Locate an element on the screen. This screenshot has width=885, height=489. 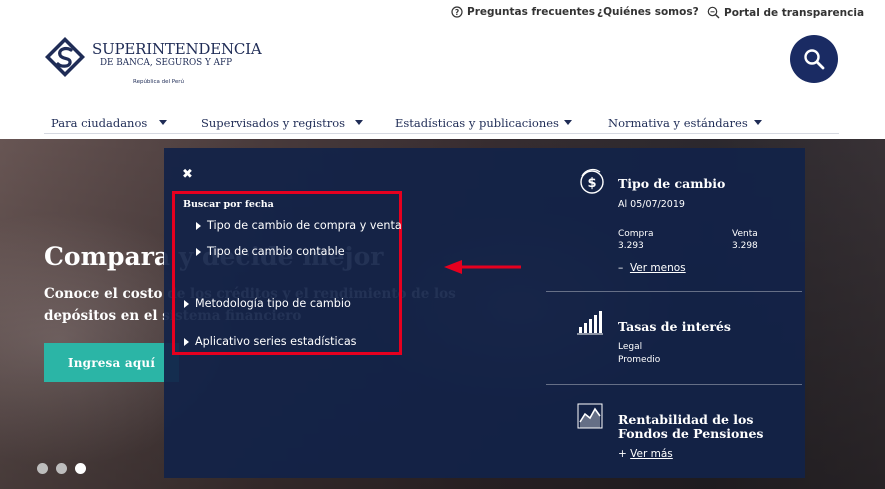
ver-mas-link: + Ver más is located at coordinates (645, 454).